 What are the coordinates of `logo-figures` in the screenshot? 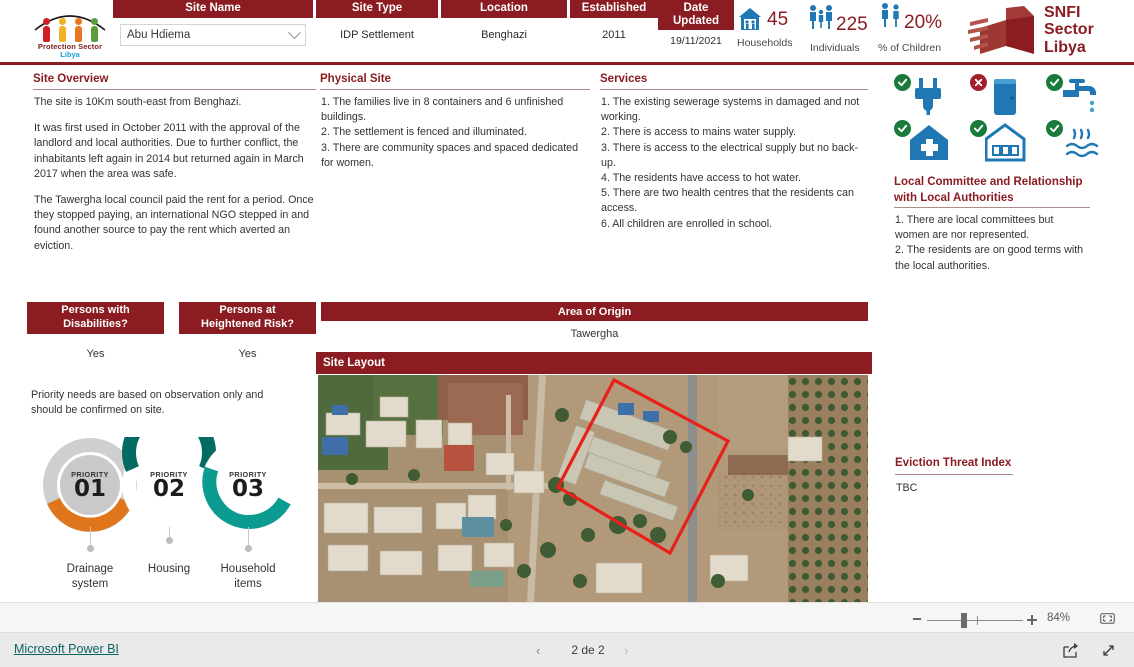 It's located at (70, 28).